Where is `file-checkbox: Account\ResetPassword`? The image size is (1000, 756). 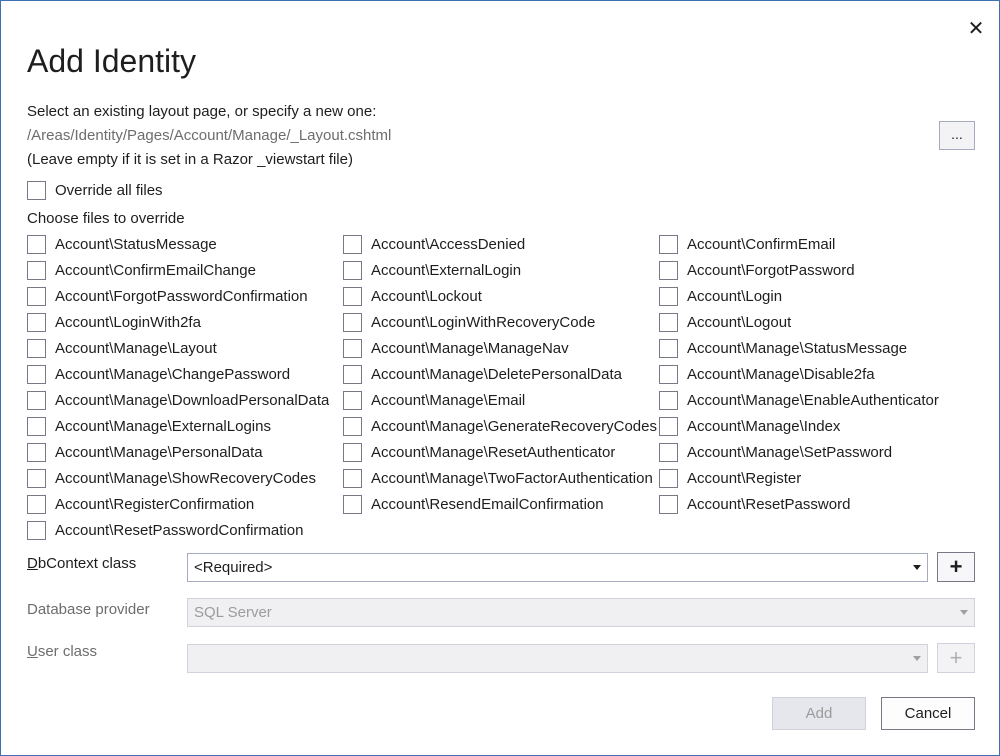 file-checkbox: Account\ResetPassword is located at coordinates (817, 504).